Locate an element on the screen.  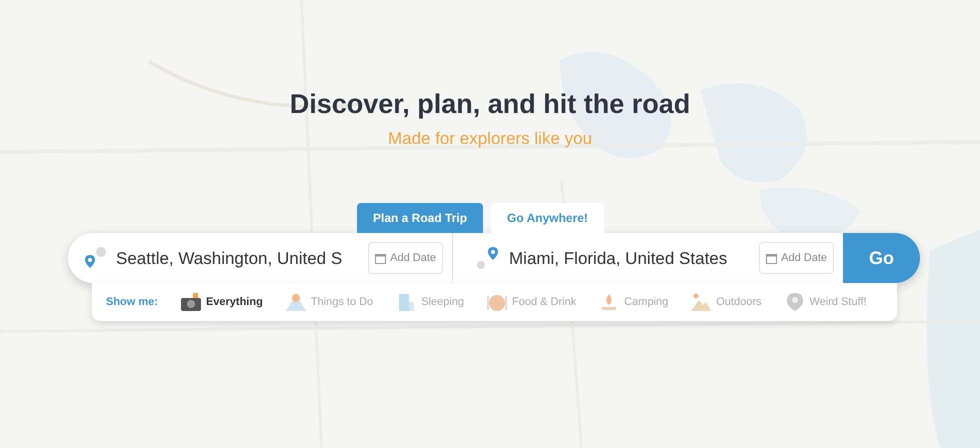
destination-field: Miami, Florida, United States Add Date is located at coordinates (648, 258).